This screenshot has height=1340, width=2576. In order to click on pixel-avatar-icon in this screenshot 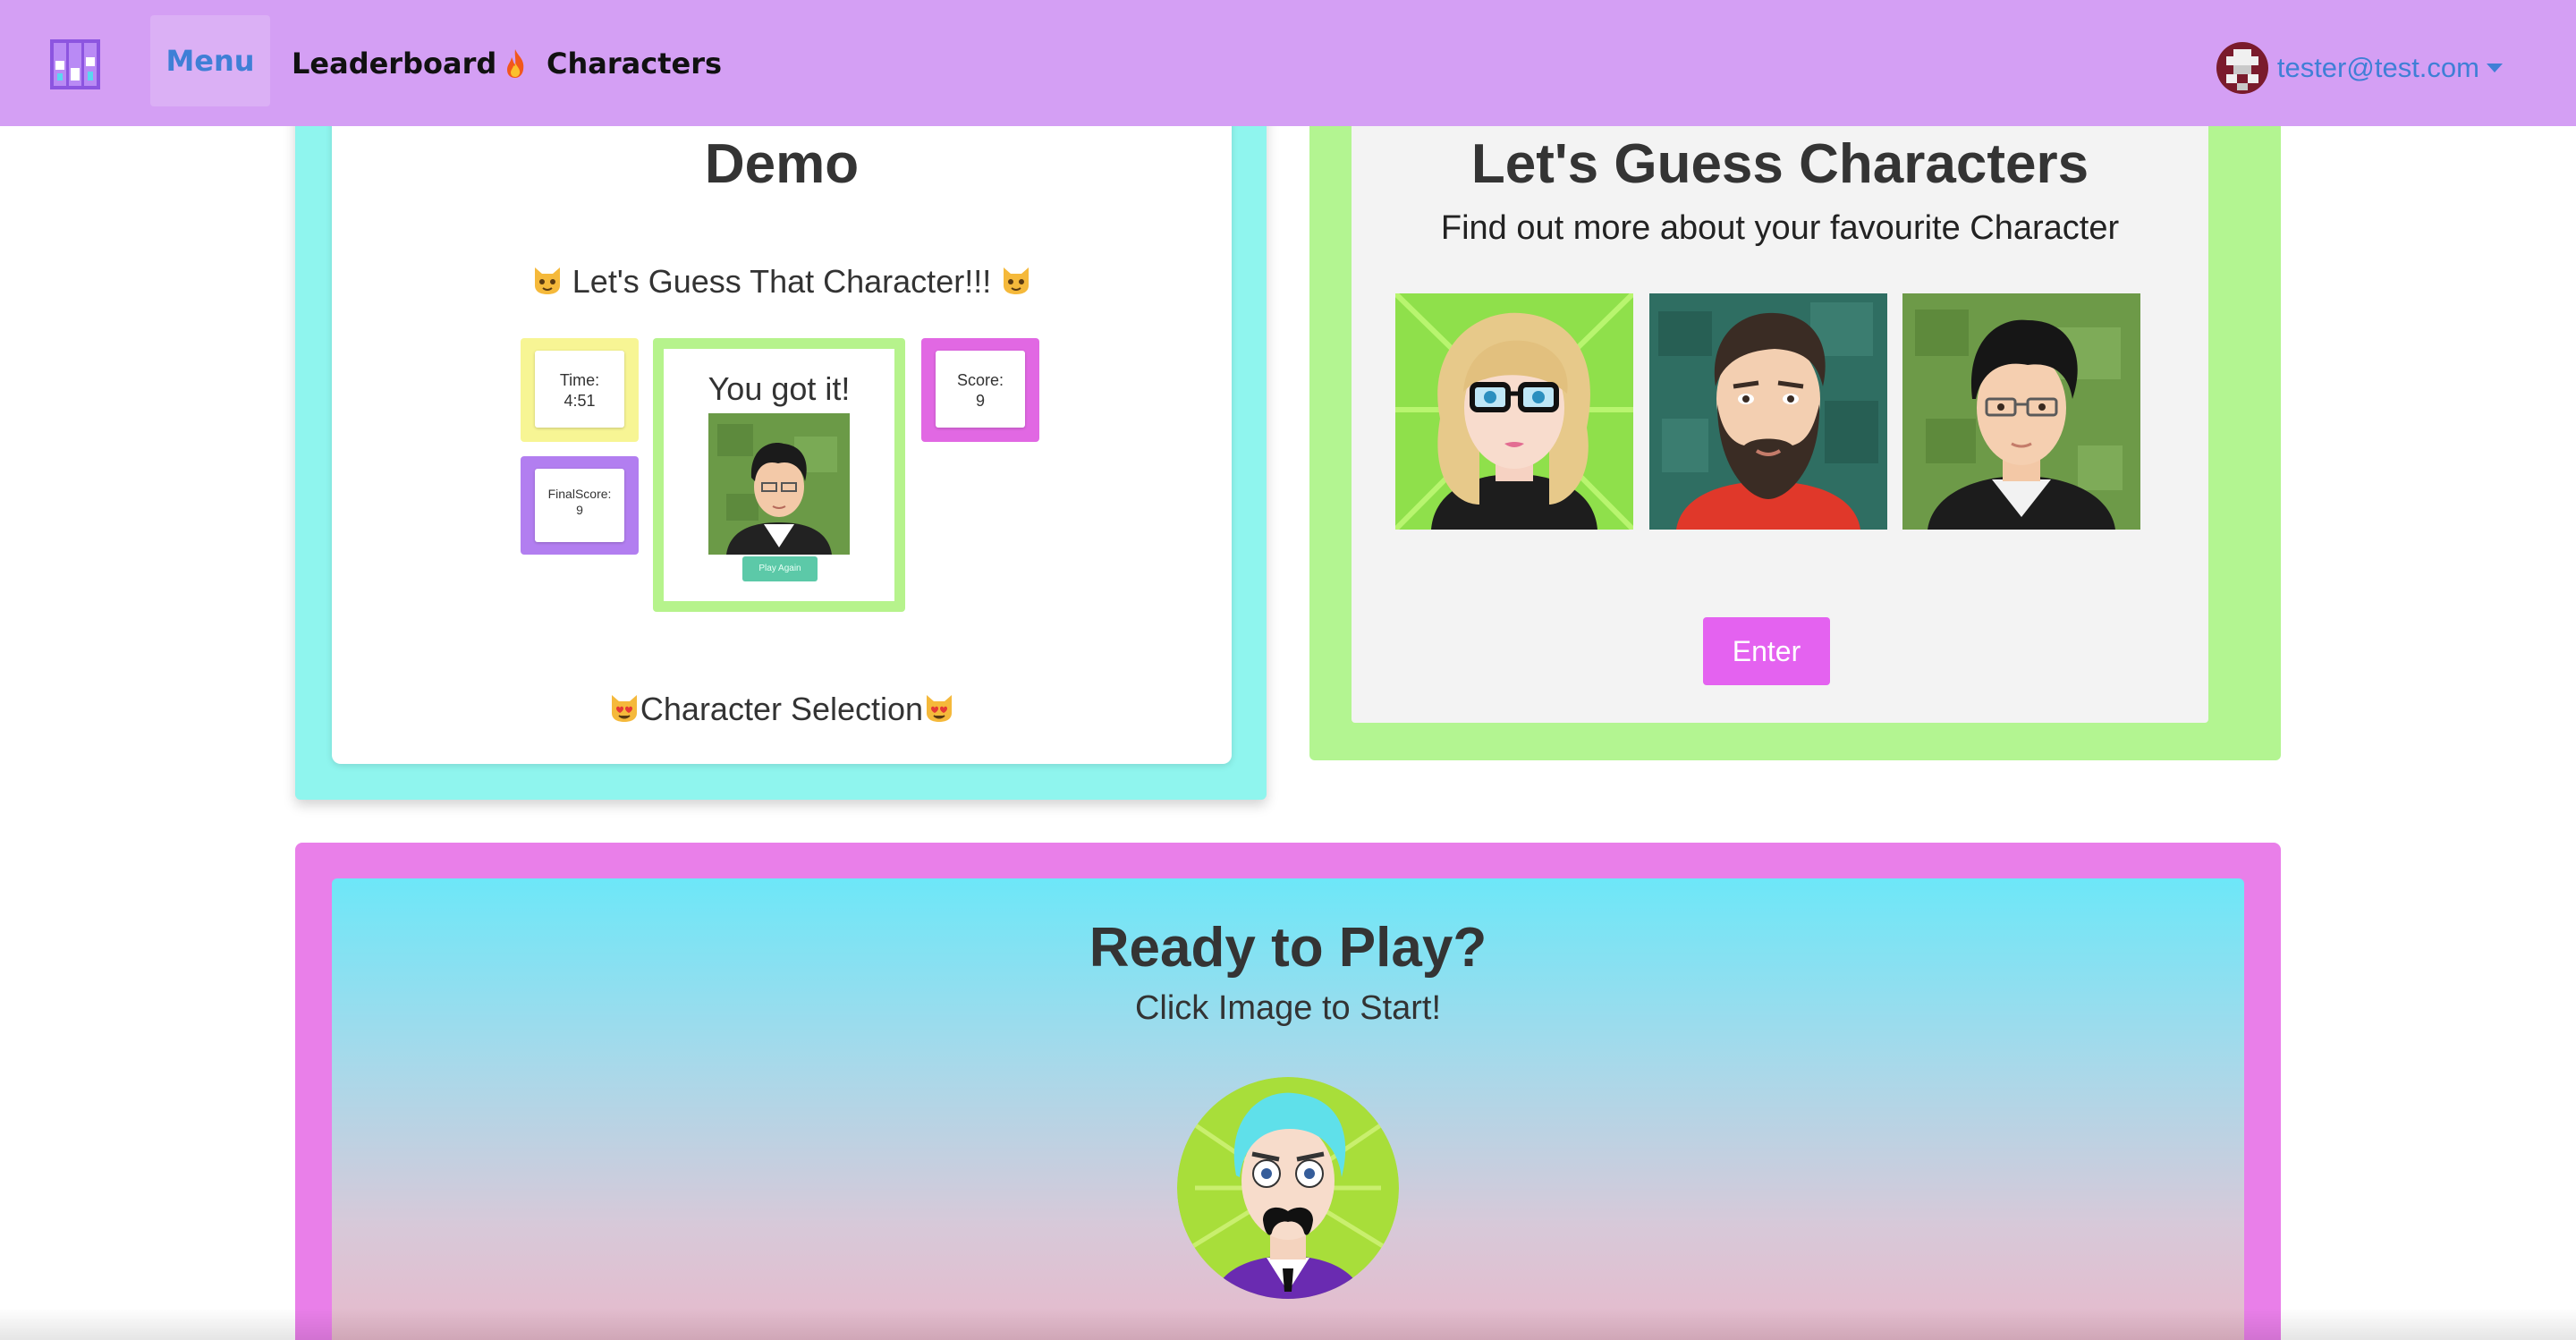, I will do `click(2242, 68)`.